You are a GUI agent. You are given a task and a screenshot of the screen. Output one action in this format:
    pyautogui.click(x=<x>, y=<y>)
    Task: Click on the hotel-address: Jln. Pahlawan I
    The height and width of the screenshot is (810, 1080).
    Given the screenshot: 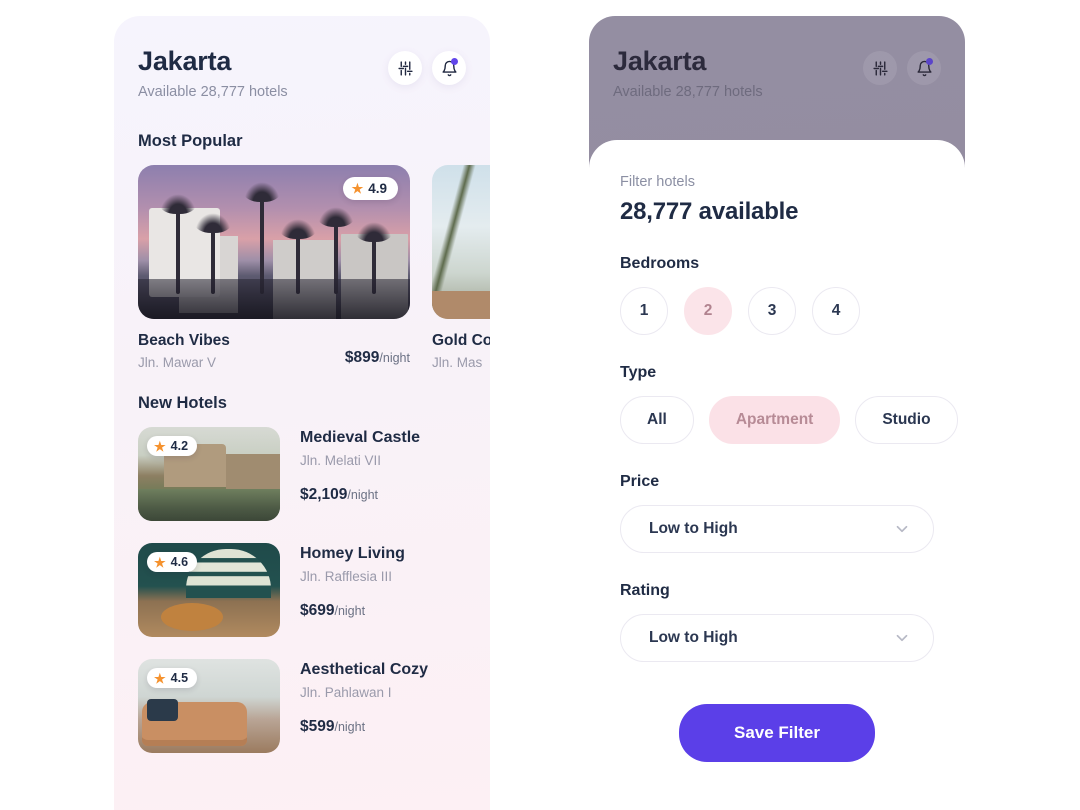 What is the action you would take?
    pyautogui.click(x=346, y=693)
    